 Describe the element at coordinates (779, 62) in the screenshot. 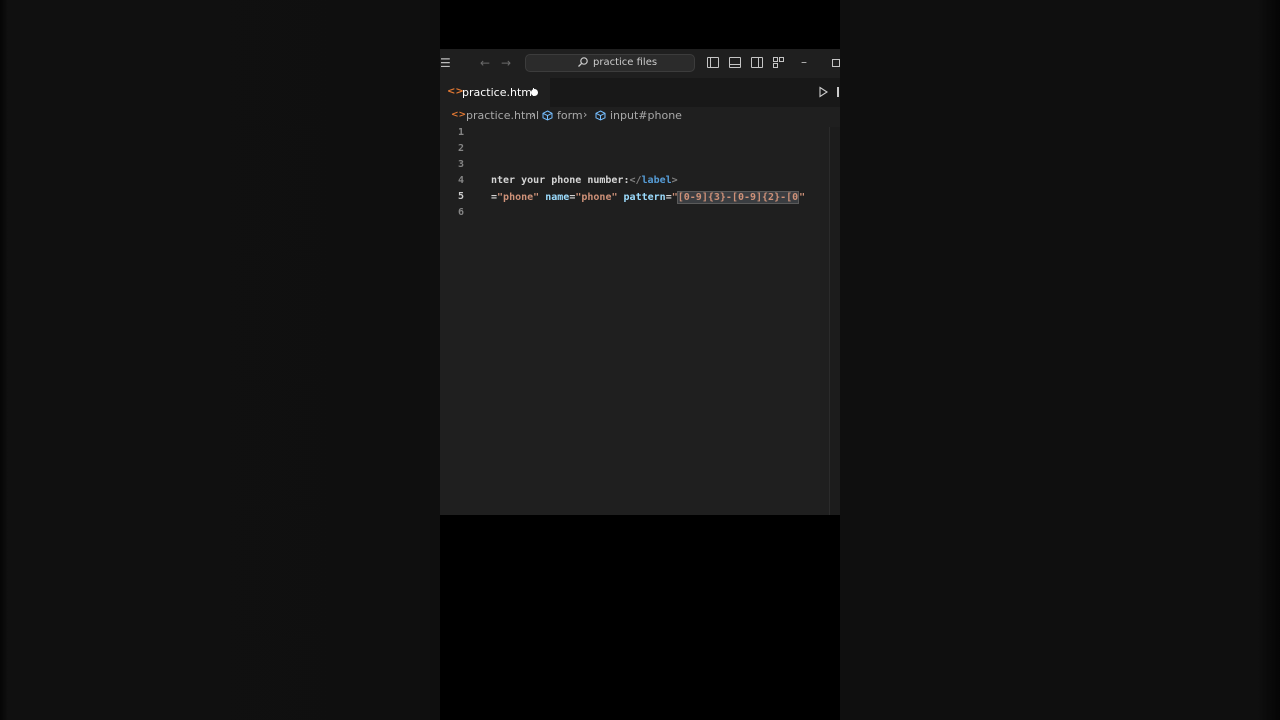

I see `customize-layout-icon` at that location.